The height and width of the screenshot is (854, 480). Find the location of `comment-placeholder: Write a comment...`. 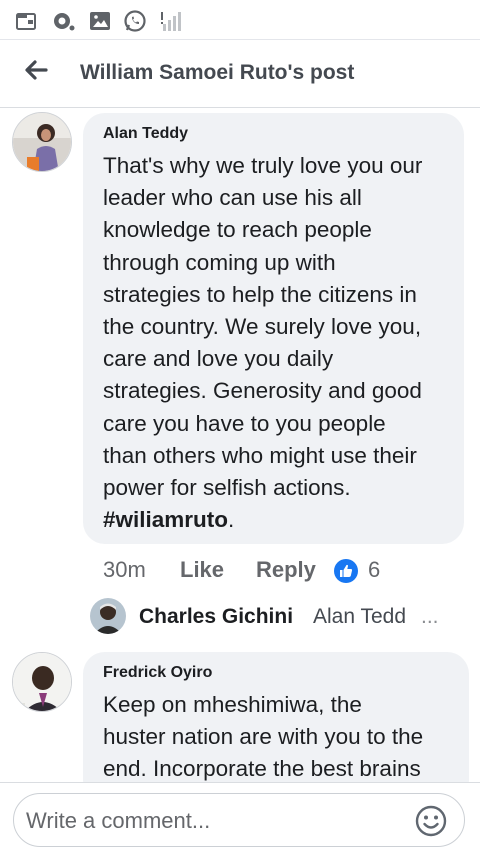

comment-placeholder: Write a comment... is located at coordinates (118, 820).